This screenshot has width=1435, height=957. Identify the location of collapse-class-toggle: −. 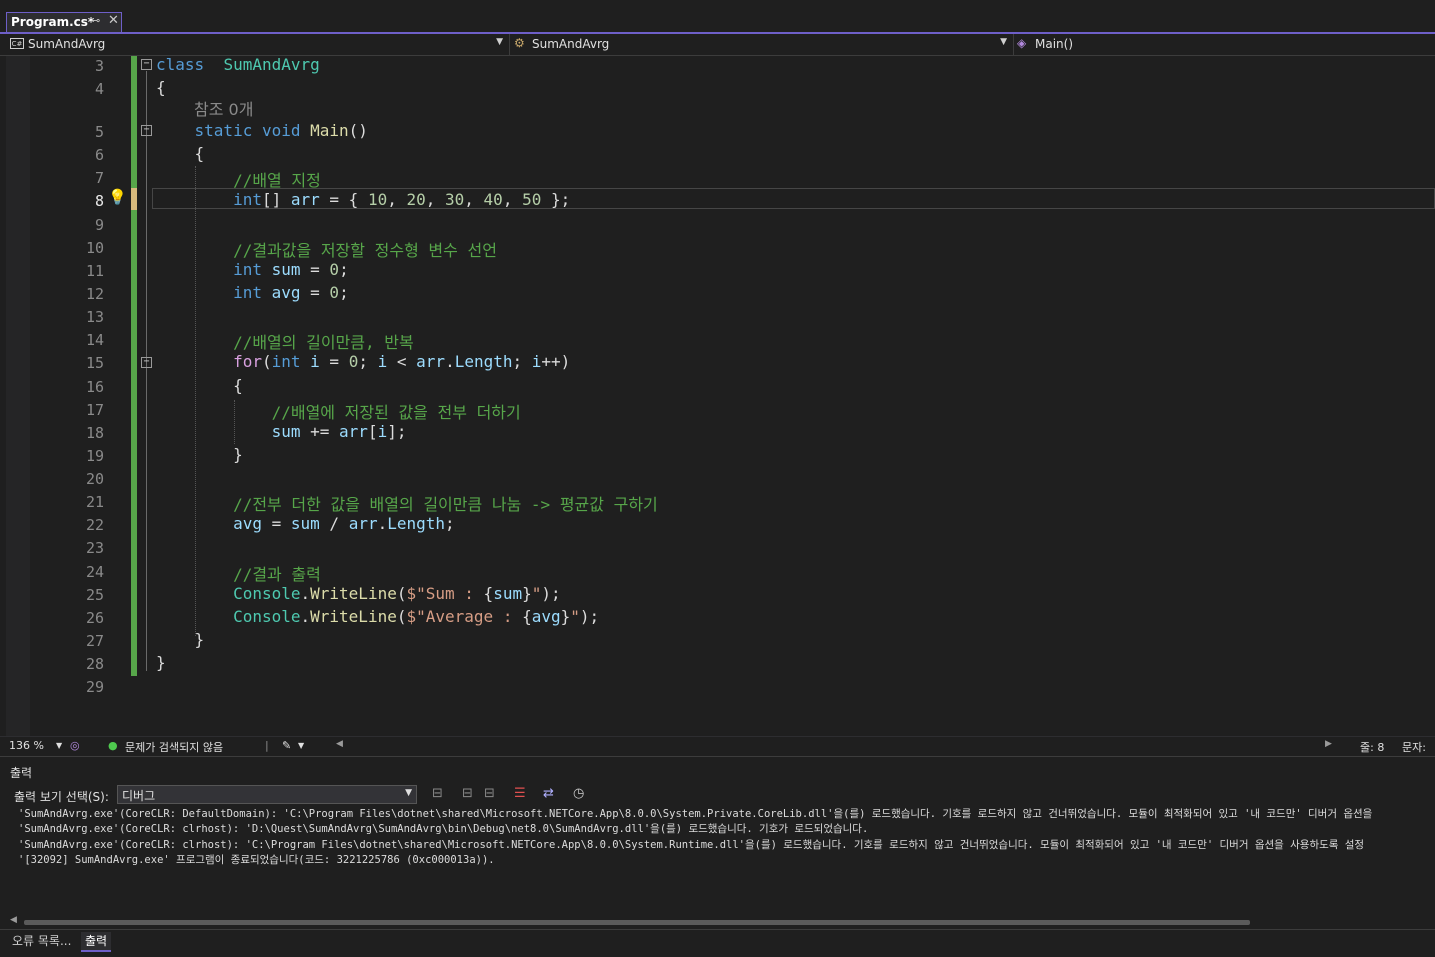
(146, 64).